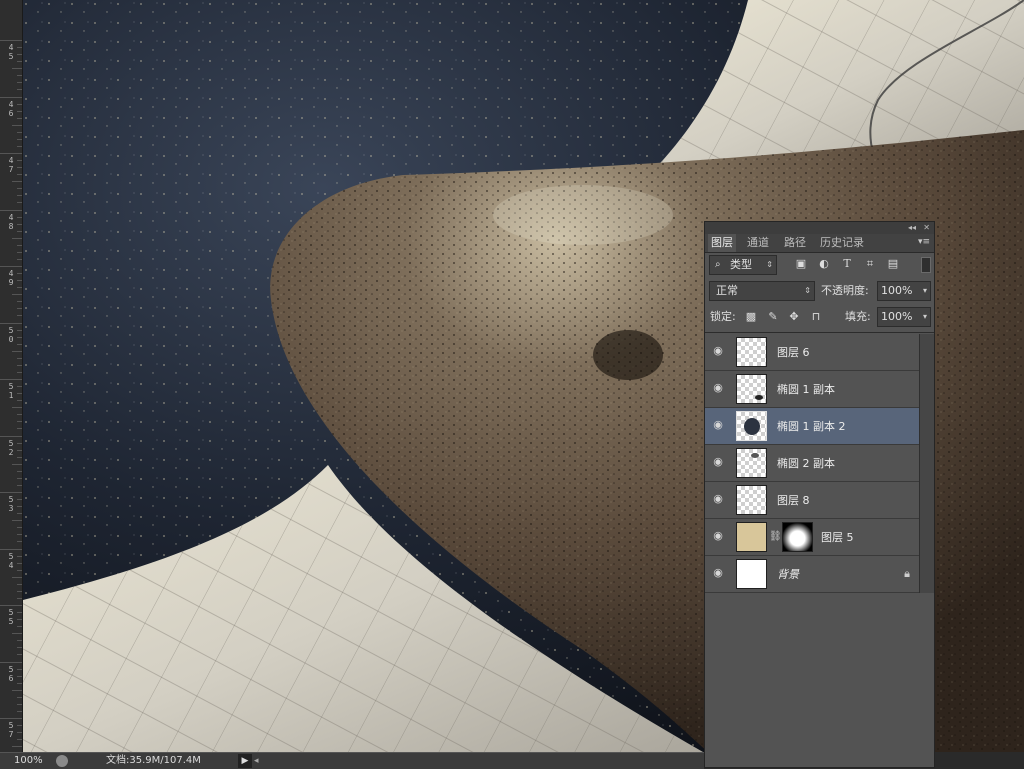 The image size is (1024, 769). What do you see at coordinates (806, 463) in the screenshot?
I see `layer-name: 椭圆 2 副本` at bounding box center [806, 463].